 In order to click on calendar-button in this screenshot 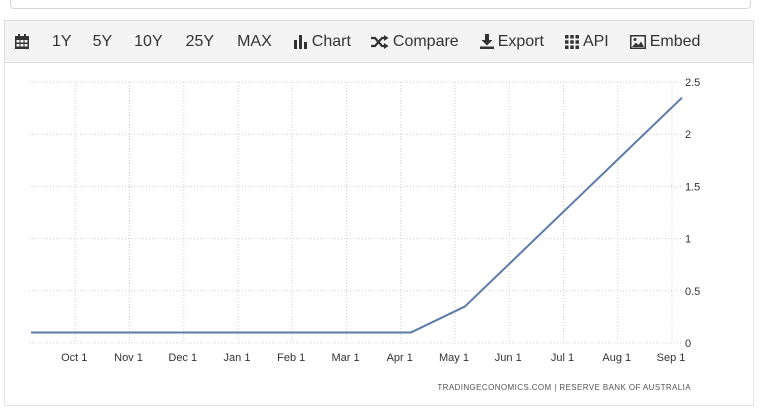, I will do `click(22, 41)`.